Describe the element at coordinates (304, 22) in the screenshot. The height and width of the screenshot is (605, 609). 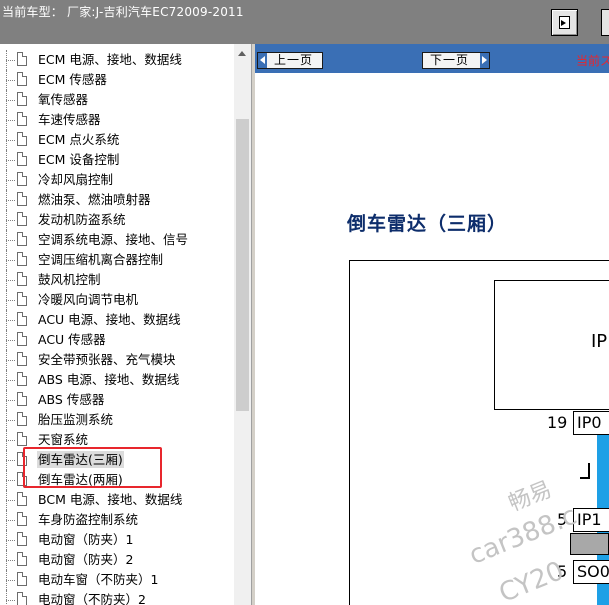
I see `title-bar: 当前车型： 厂家:J-吉利汽车EC72009-2011` at that location.